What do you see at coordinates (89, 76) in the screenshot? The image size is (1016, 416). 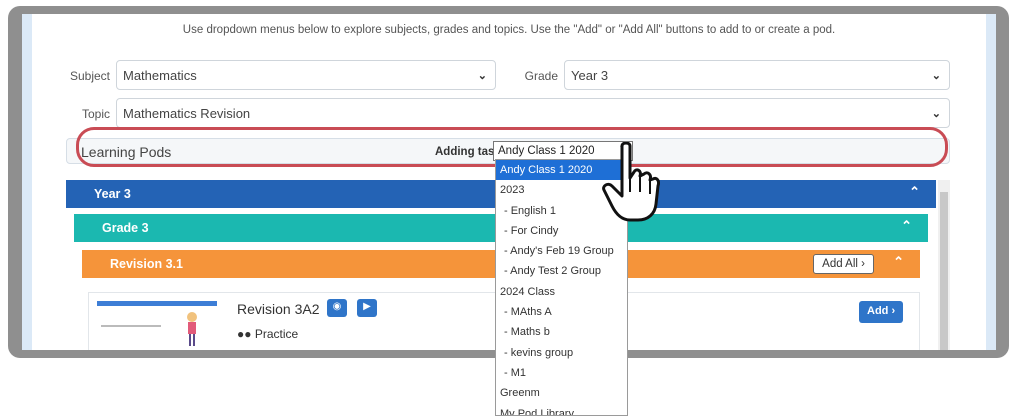 I see `subject-label: Subject` at bounding box center [89, 76].